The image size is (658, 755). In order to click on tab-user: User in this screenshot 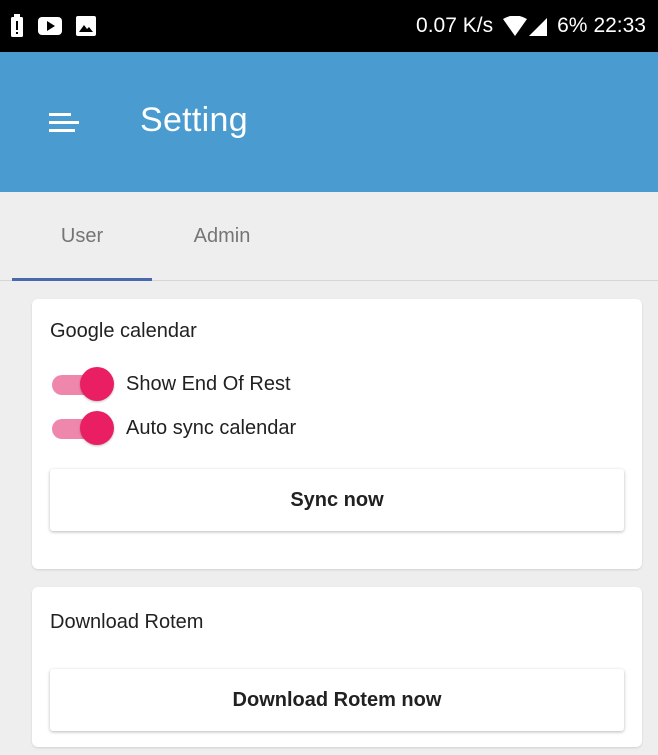, I will do `click(82, 236)`.